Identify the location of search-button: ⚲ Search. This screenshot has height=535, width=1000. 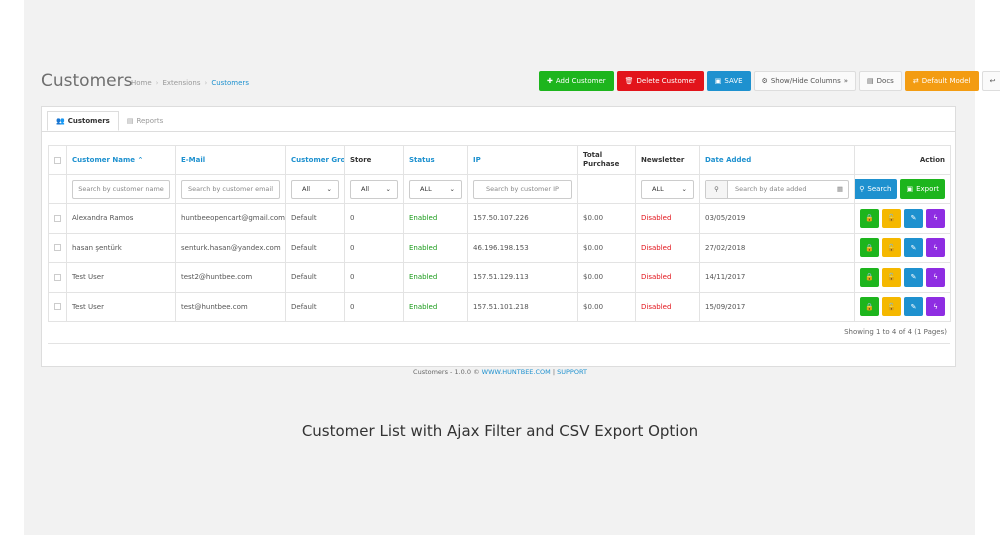
(876, 189).